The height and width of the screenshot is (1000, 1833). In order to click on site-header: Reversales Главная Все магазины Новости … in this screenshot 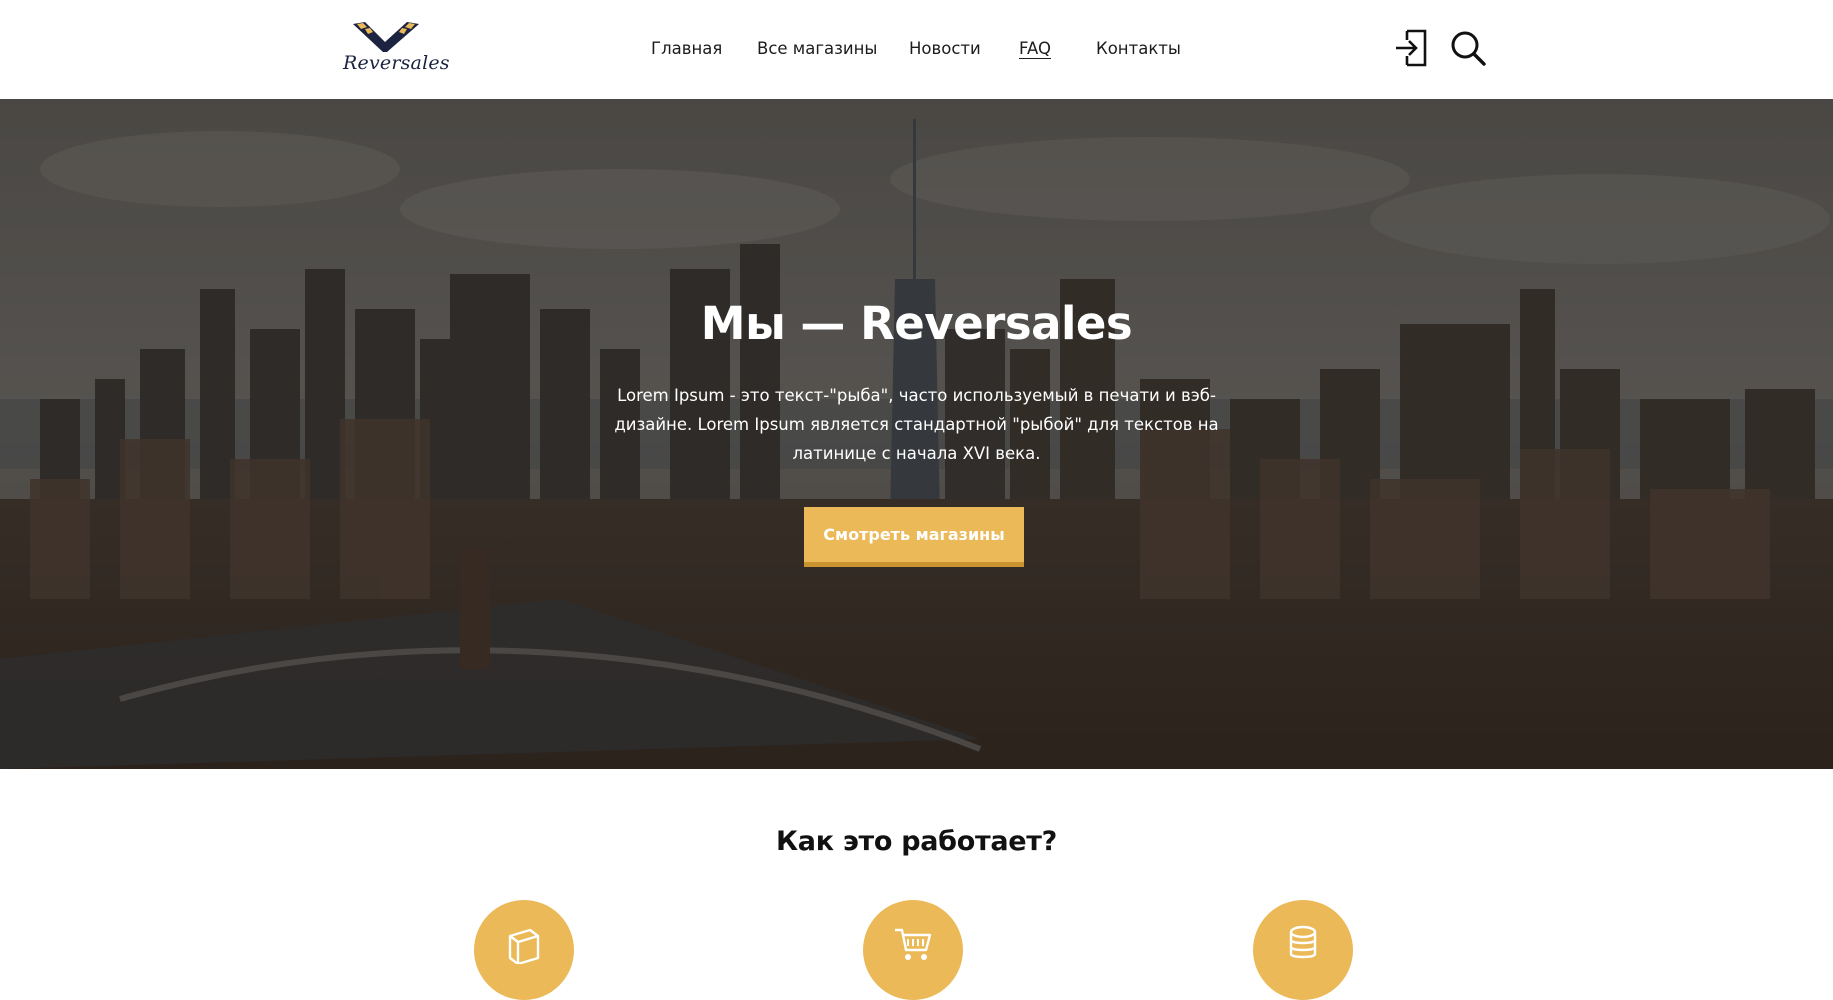, I will do `click(916, 49)`.